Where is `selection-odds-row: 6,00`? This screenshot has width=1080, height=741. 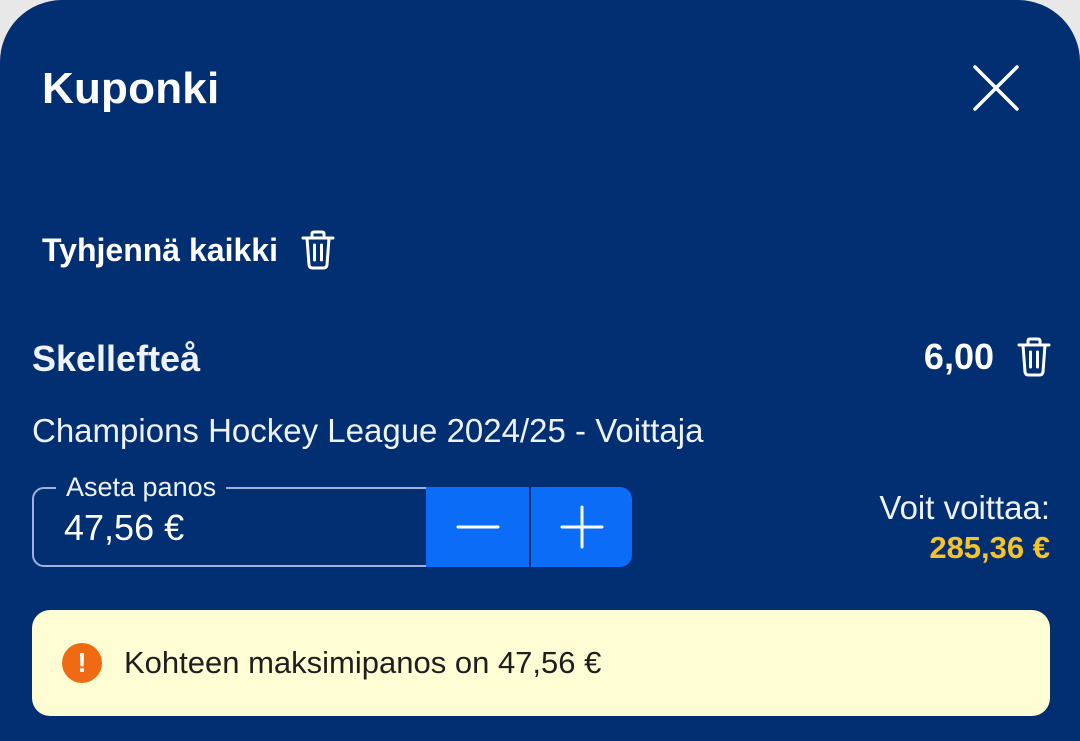
selection-odds-row: 6,00 is located at coordinates (988, 357).